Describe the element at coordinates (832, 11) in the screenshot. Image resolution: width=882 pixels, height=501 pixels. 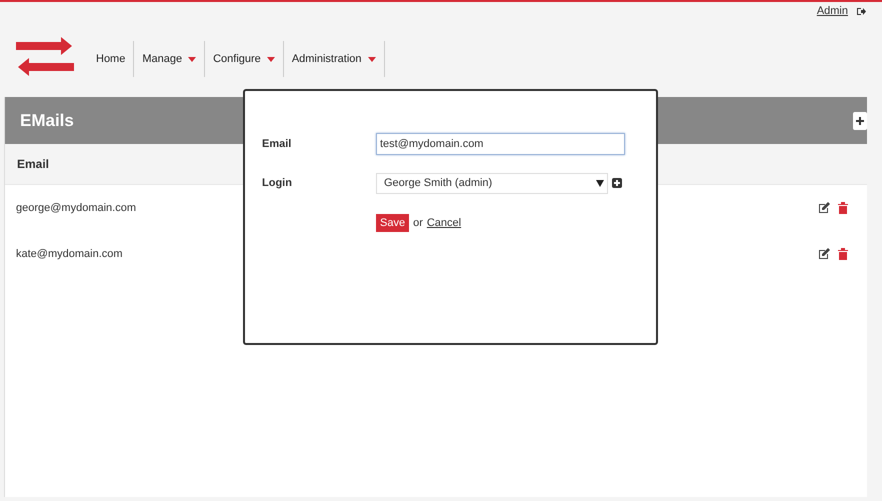
I see `user-link: Admin` at that location.